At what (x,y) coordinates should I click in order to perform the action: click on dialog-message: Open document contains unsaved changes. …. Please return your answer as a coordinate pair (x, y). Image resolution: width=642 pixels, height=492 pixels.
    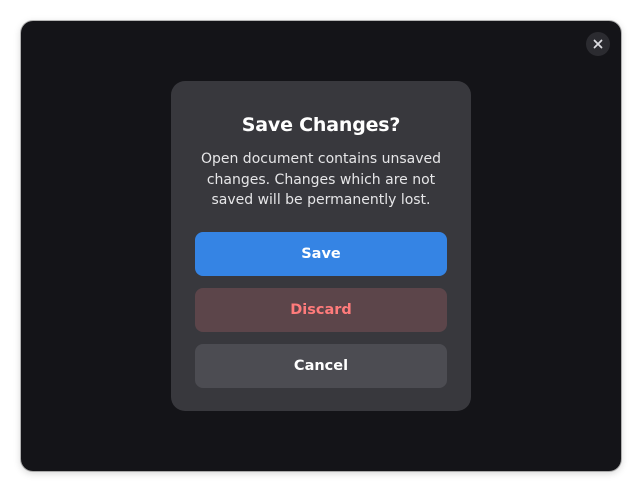
    Looking at the image, I should click on (321, 179).